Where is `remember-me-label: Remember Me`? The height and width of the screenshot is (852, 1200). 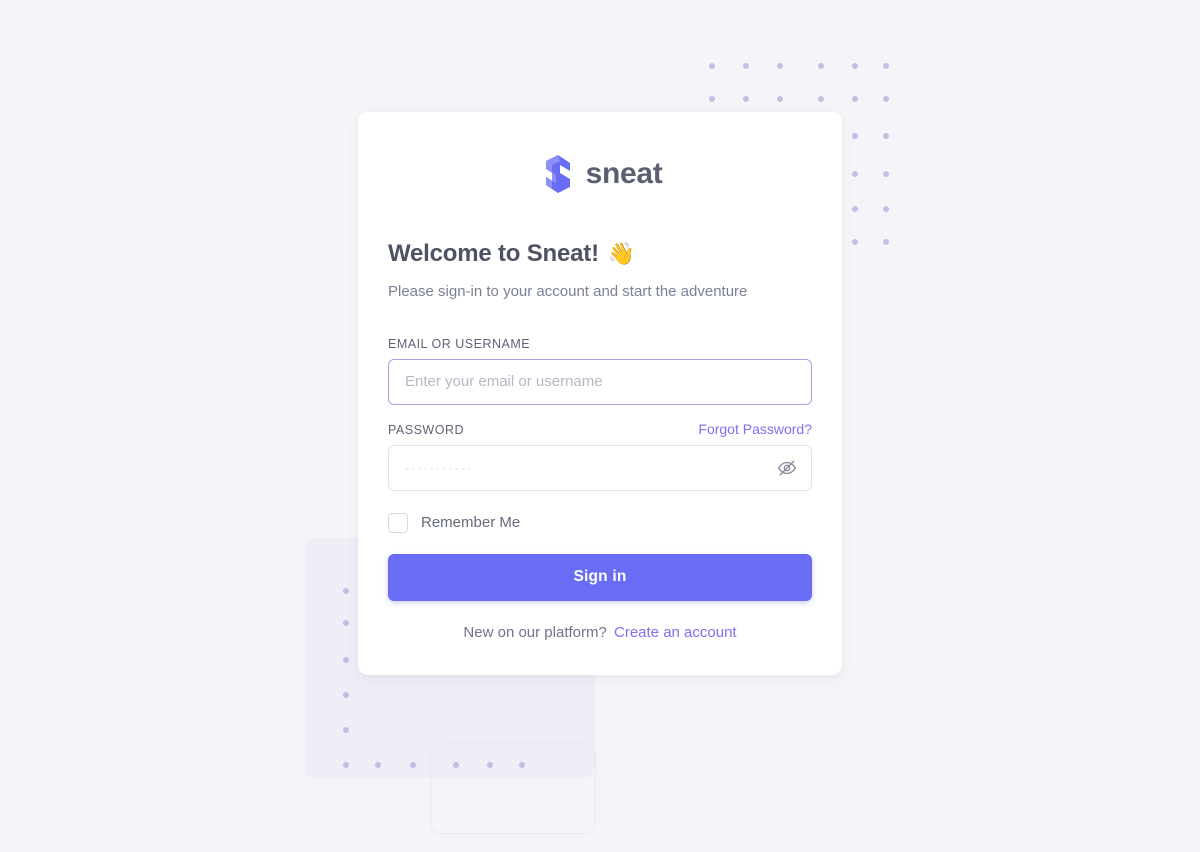 remember-me-label: Remember Me is located at coordinates (470, 522).